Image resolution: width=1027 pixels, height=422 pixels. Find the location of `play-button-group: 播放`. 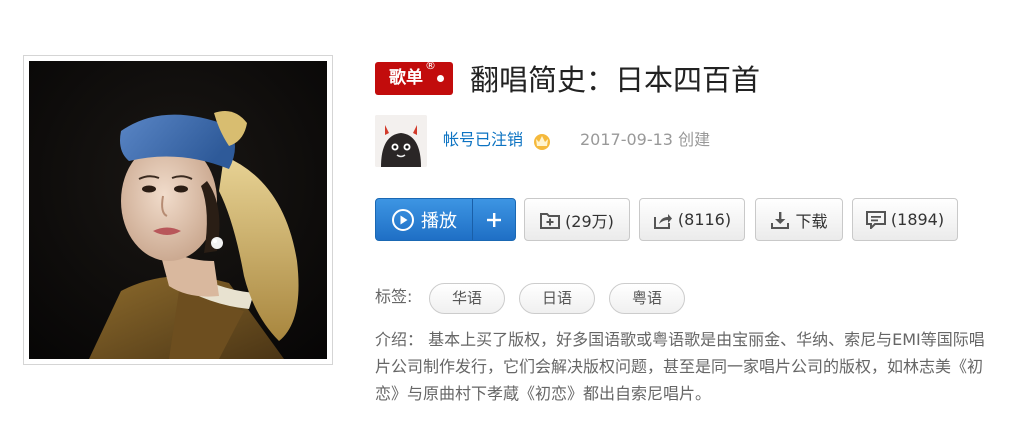

play-button-group: 播放 is located at coordinates (445, 219).